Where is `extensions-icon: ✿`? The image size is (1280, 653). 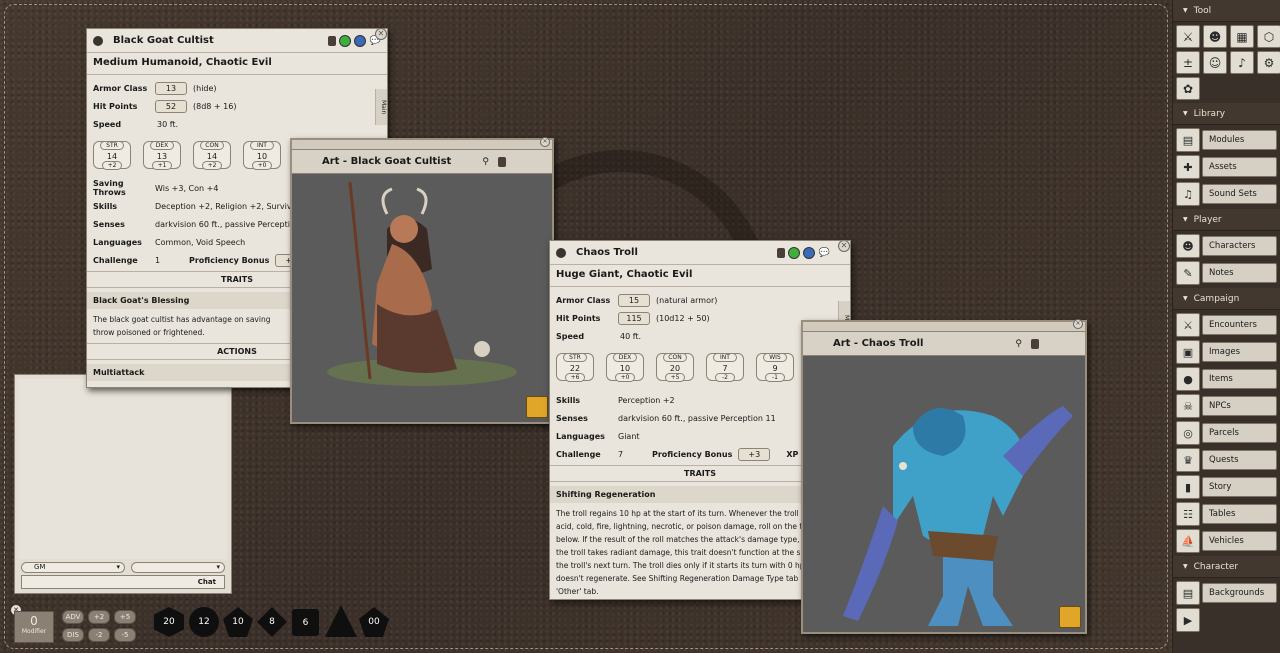 extensions-icon: ✿ is located at coordinates (1188, 88).